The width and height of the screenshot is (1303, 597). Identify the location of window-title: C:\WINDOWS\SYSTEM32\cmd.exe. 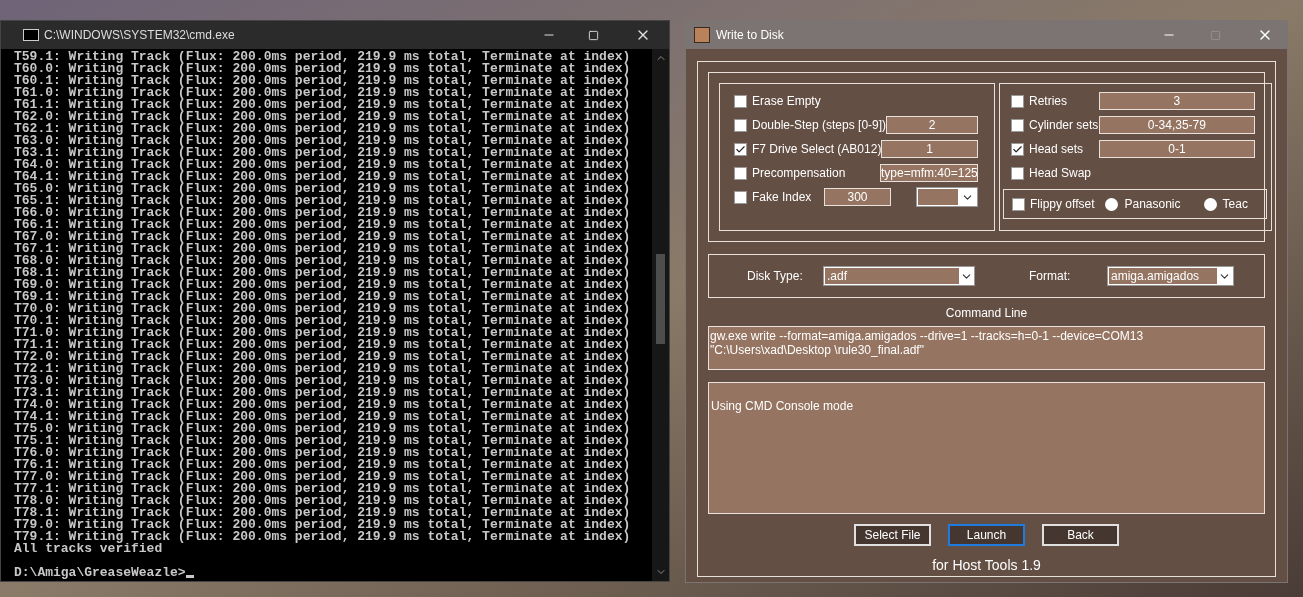
(139, 35).